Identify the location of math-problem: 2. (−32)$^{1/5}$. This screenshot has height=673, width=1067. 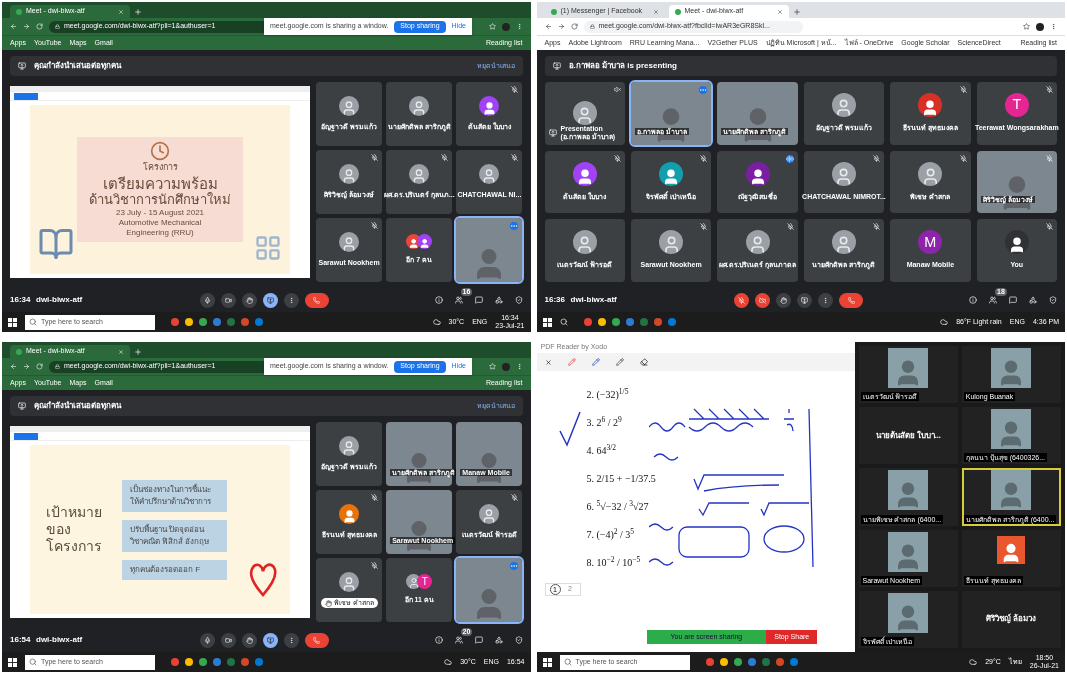
(608, 394).